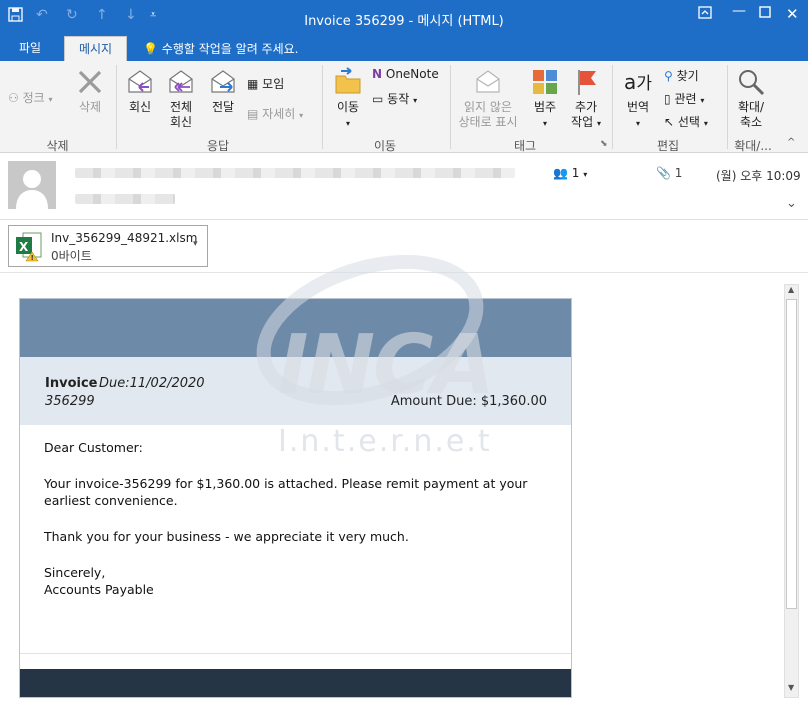 Image resolution: width=808 pixels, height=707 pixels. What do you see at coordinates (668, 146) in the screenshot?
I see `group-label-editing: 편집` at bounding box center [668, 146].